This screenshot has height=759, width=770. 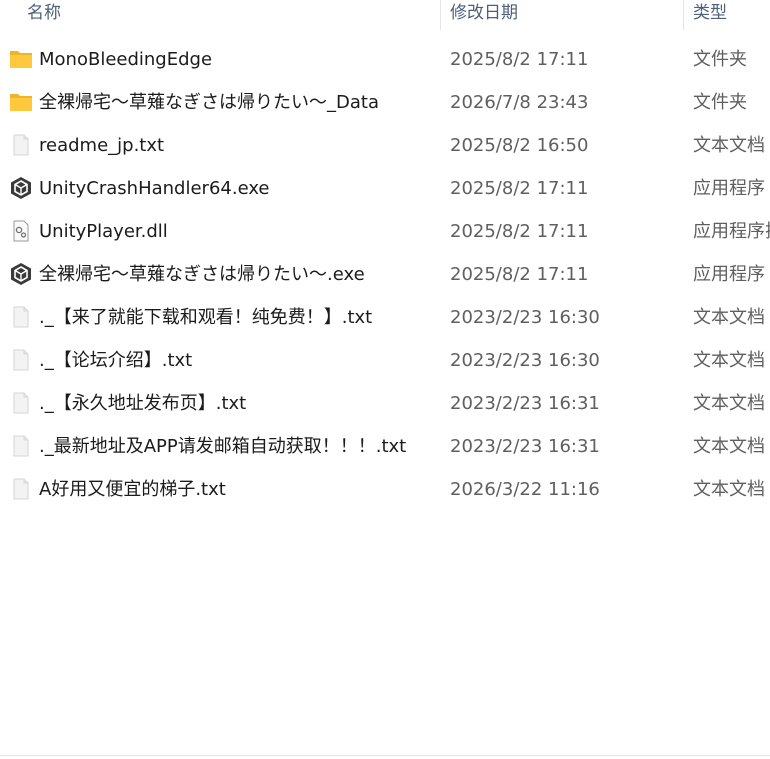 I want to click on file-date: 2025/8/2 16:50, so click(x=519, y=145).